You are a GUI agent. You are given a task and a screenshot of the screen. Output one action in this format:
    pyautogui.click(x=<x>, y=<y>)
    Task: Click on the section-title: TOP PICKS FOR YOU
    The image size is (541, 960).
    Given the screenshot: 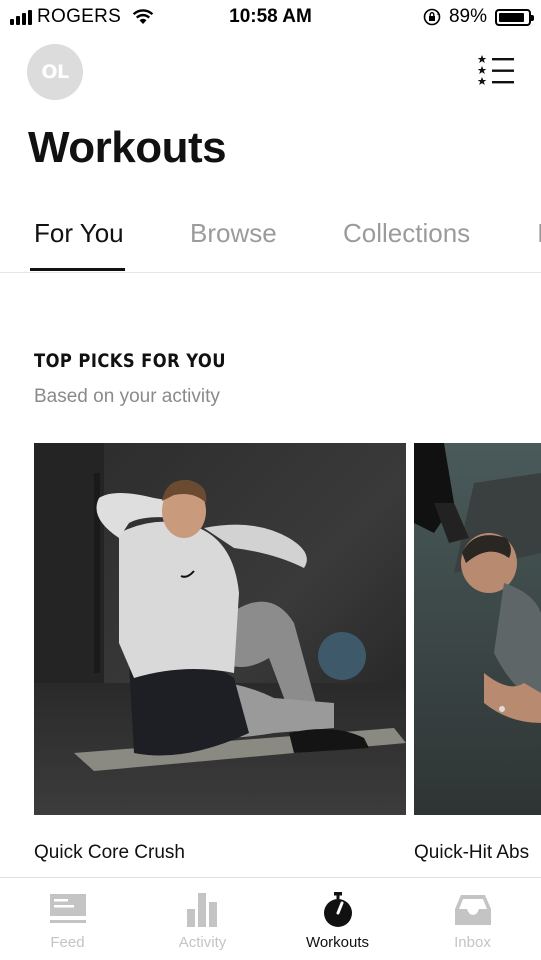 What is the action you would take?
    pyautogui.click(x=130, y=361)
    